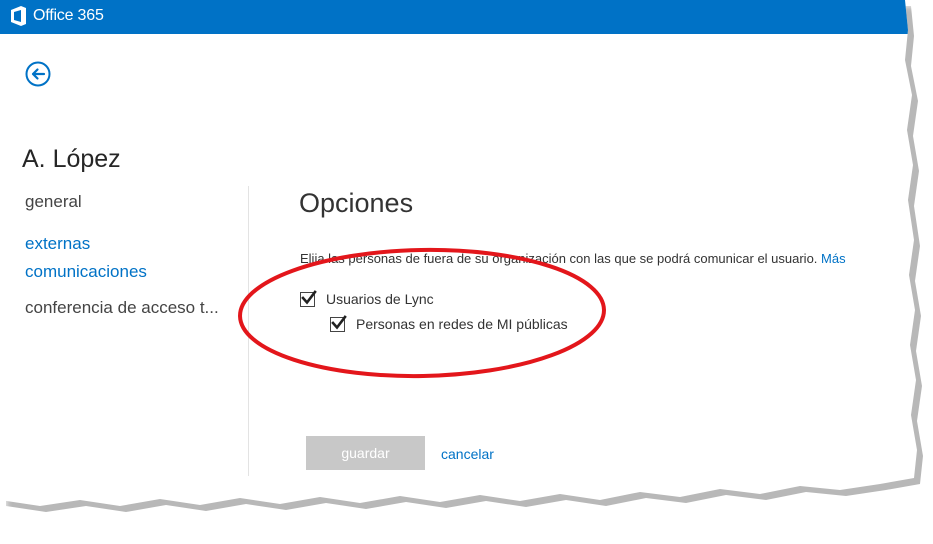 The image size is (933, 544). I want to click on public-im-label: Personas en redes de MI públicas, so click(462, 324).